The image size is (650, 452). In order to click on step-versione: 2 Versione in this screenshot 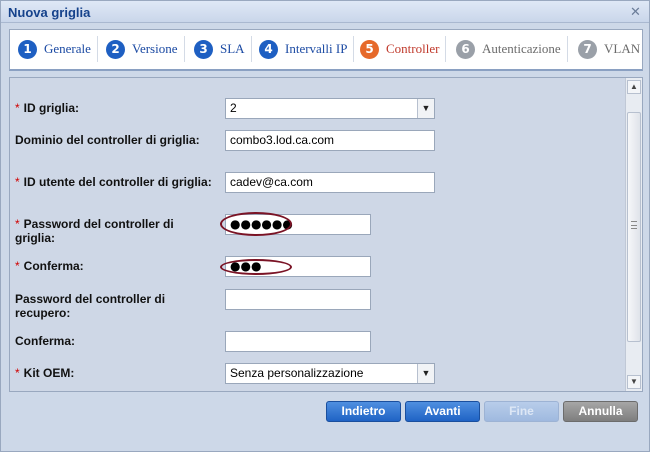, I will do `click(145, 49)`.